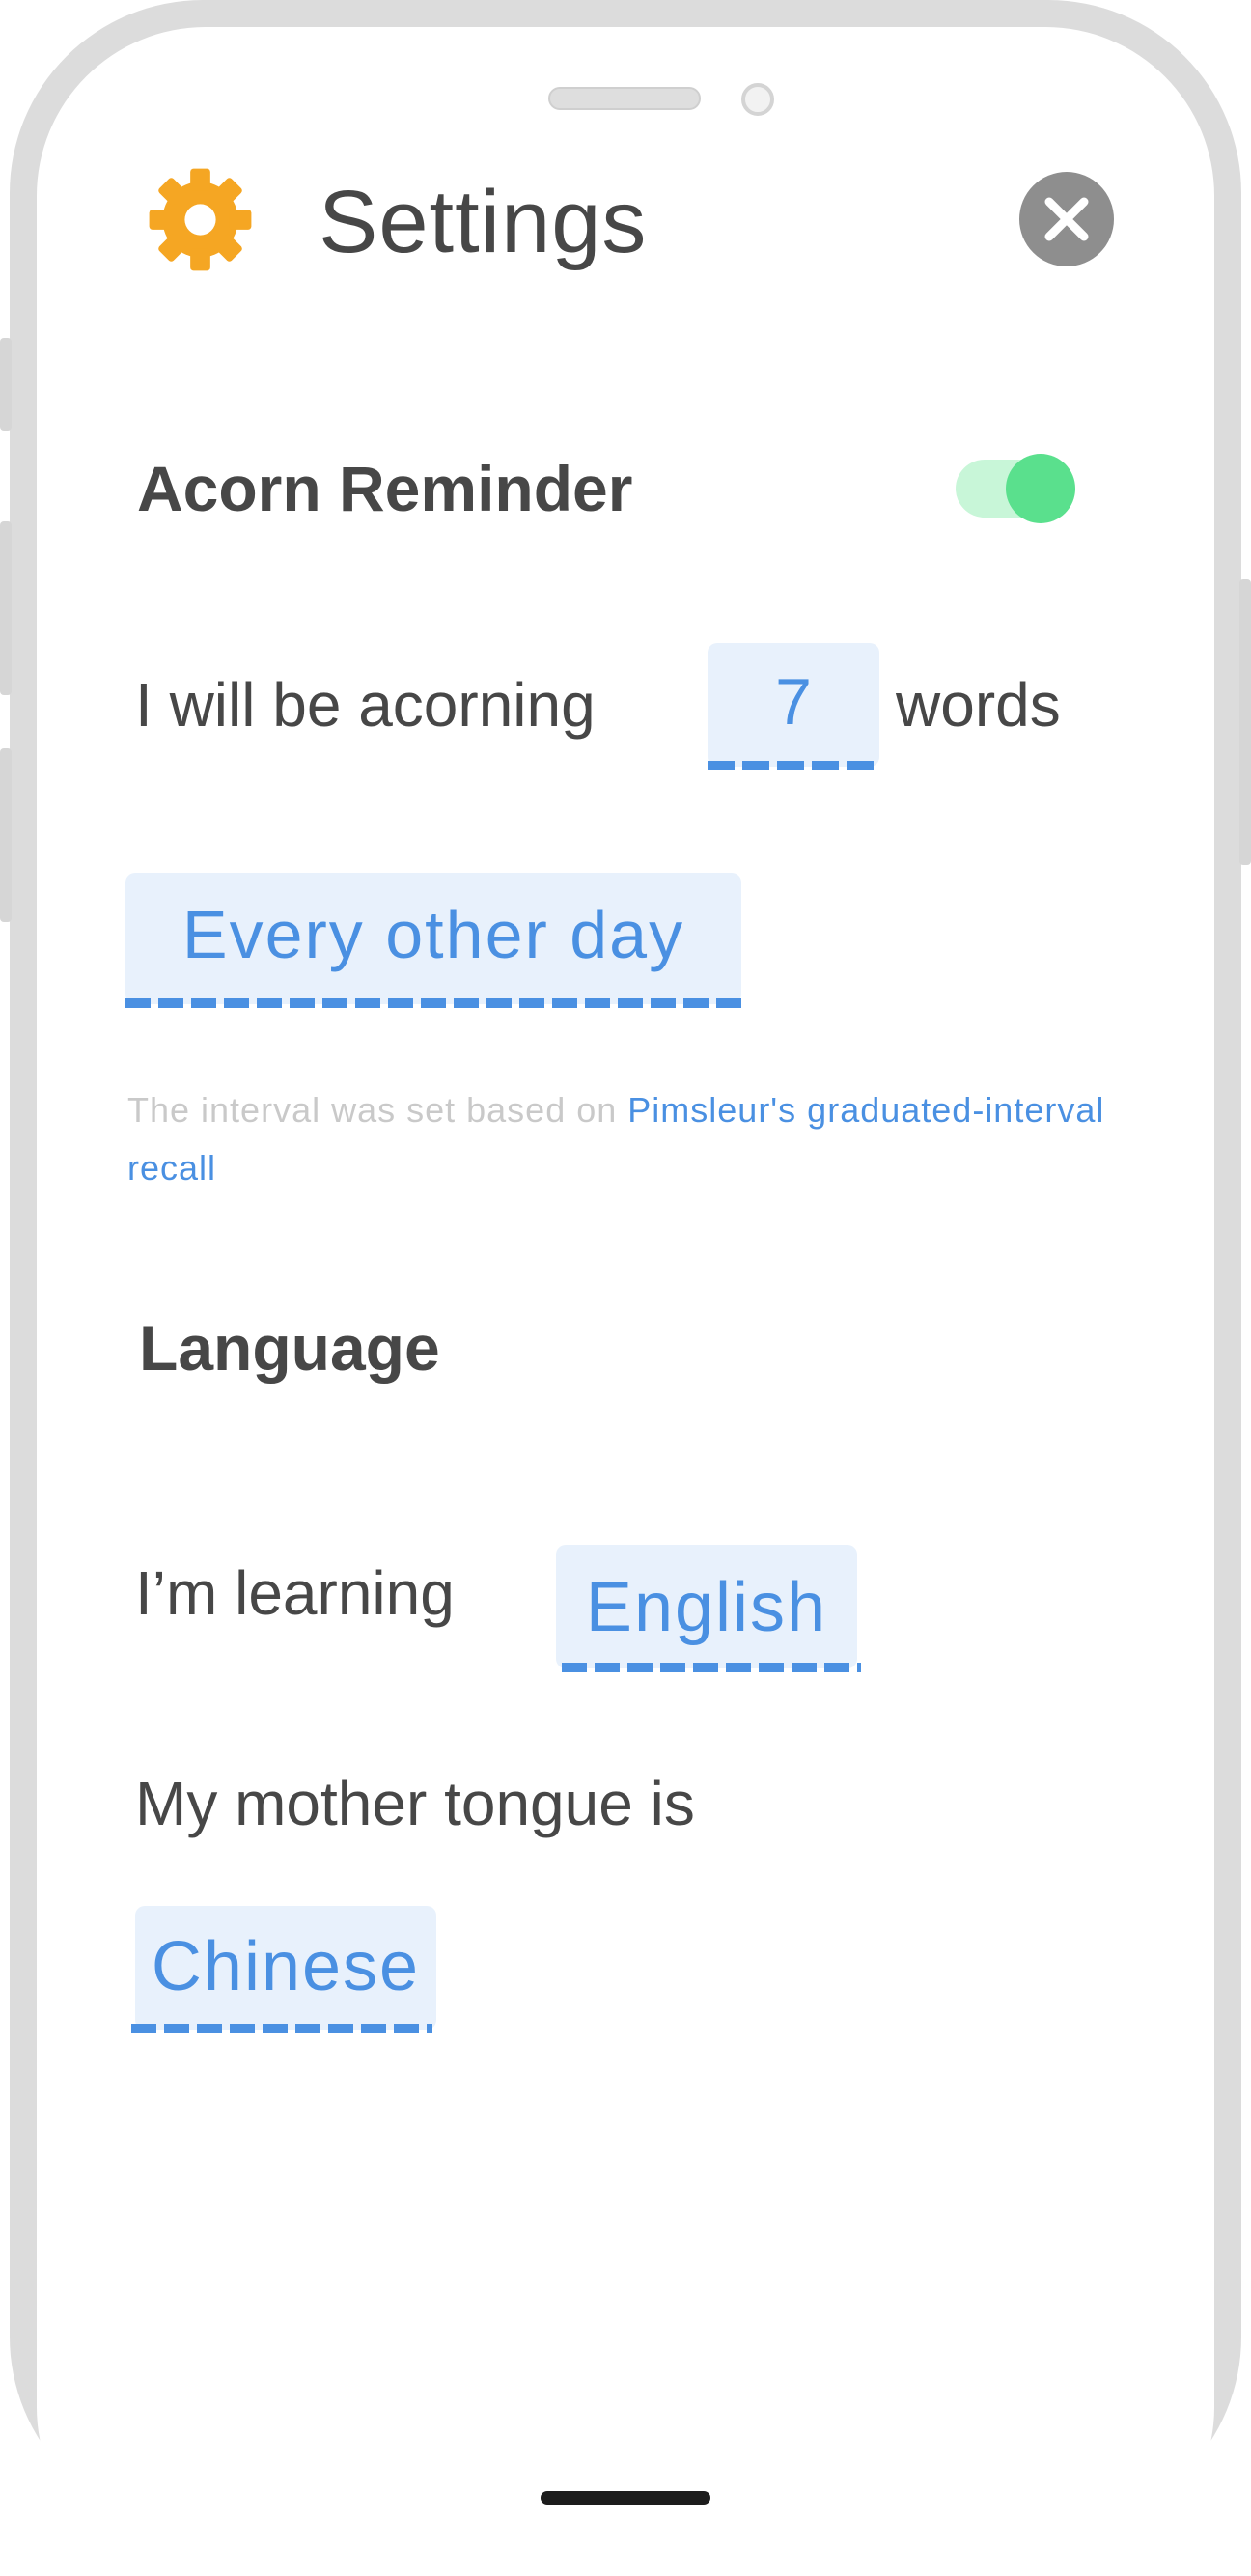 This screenshot has width=1251, height=2576. Describe the element at coordinates (286, 1967) in the screenshot. I see `mother-tongue-value: Chinese` at that location.